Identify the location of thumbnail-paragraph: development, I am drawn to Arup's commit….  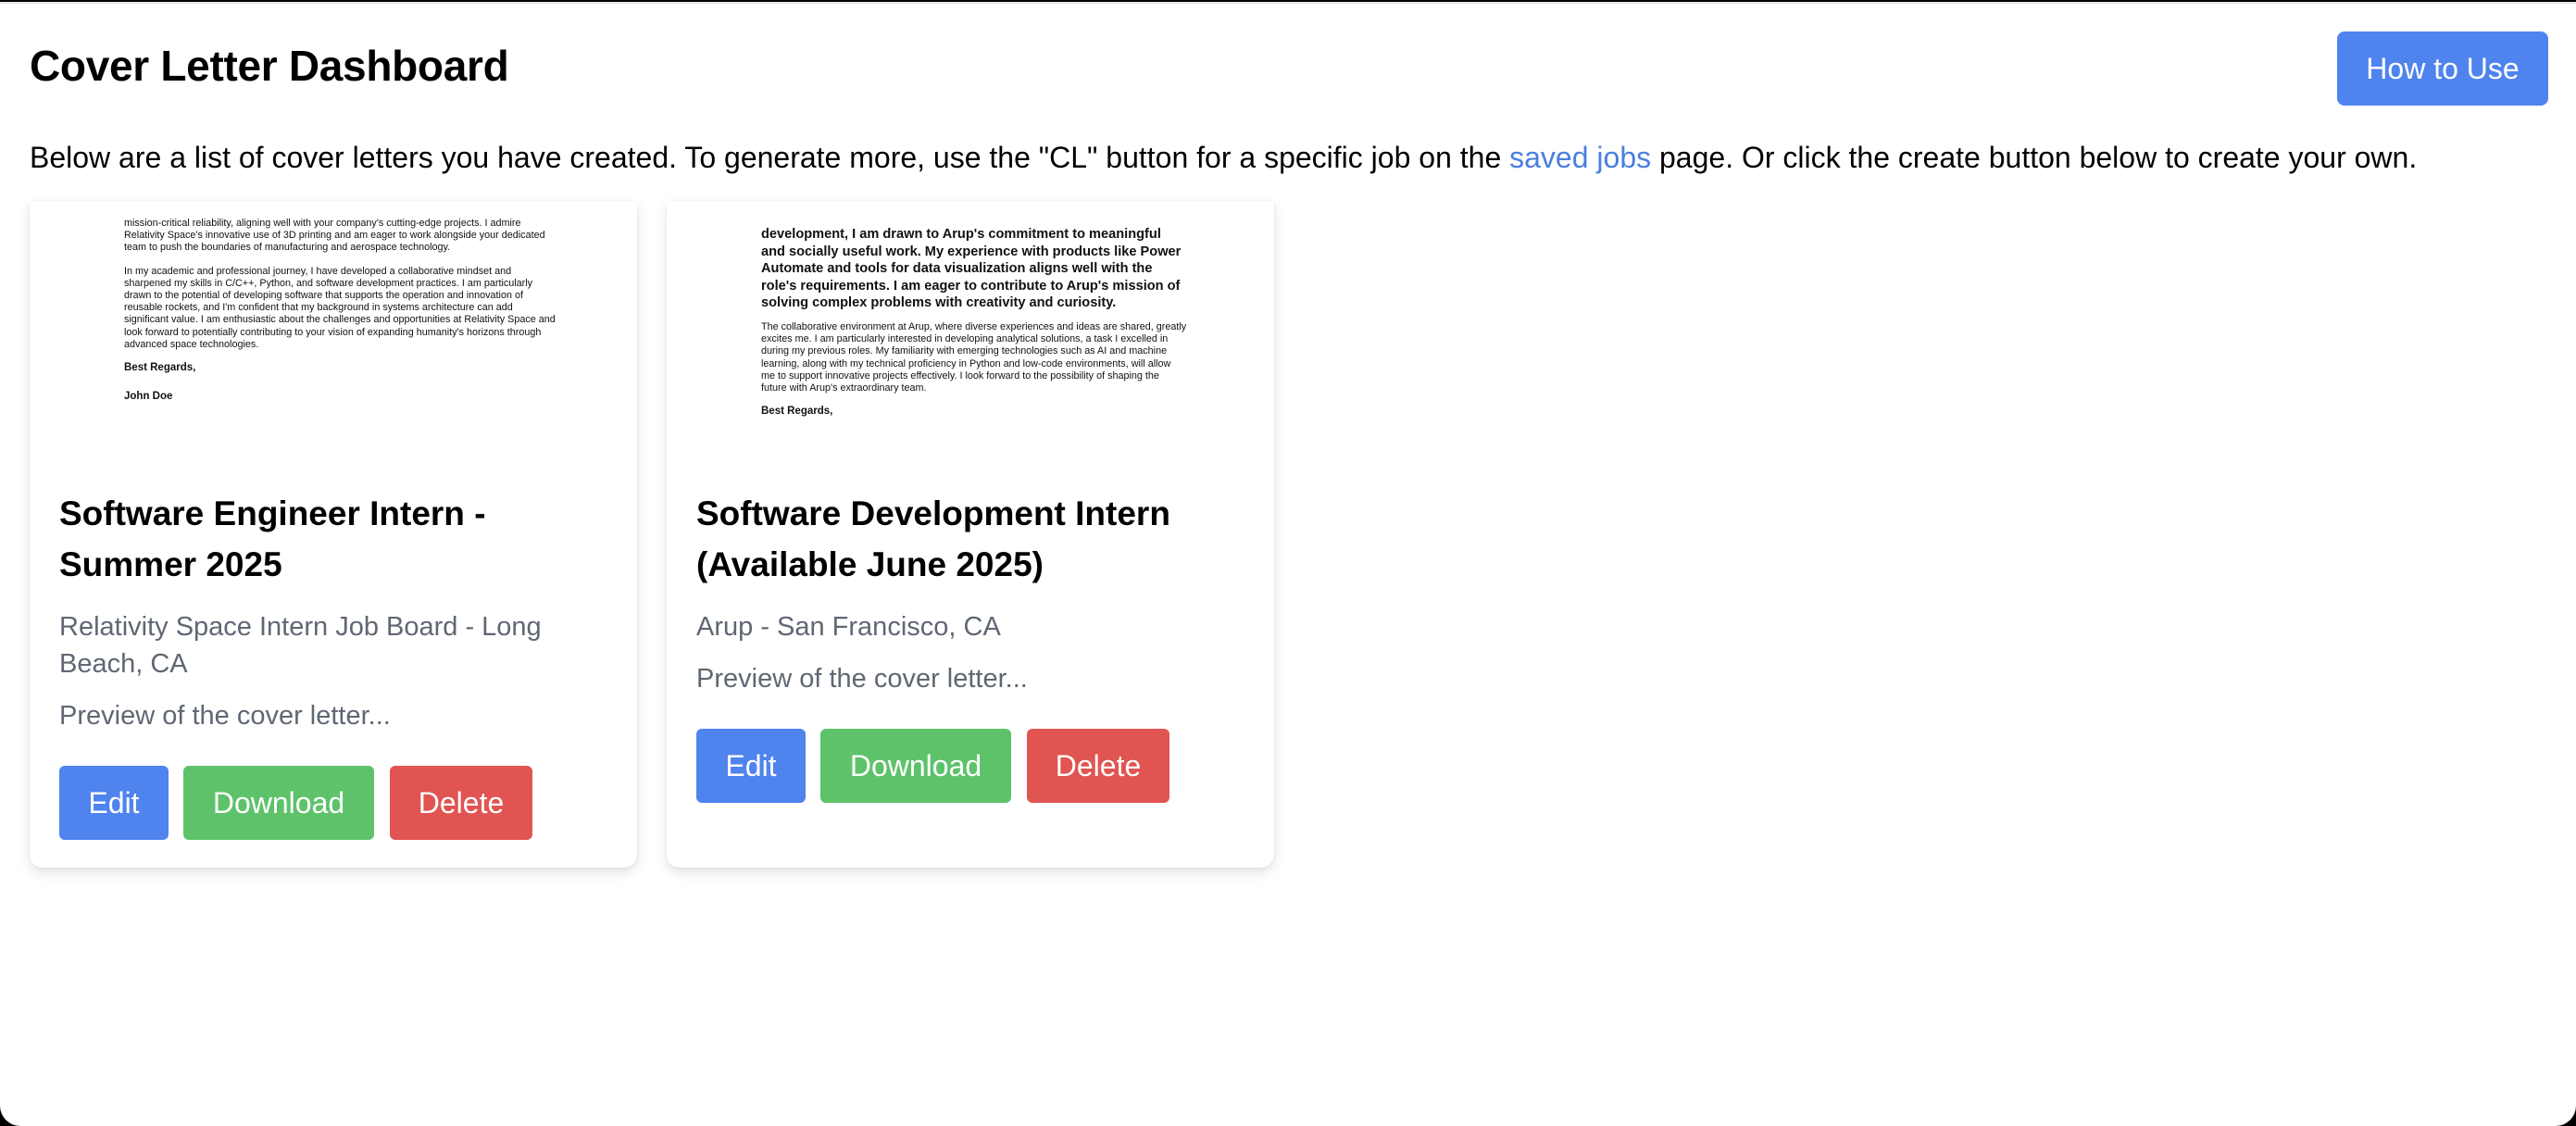
(971, 269).